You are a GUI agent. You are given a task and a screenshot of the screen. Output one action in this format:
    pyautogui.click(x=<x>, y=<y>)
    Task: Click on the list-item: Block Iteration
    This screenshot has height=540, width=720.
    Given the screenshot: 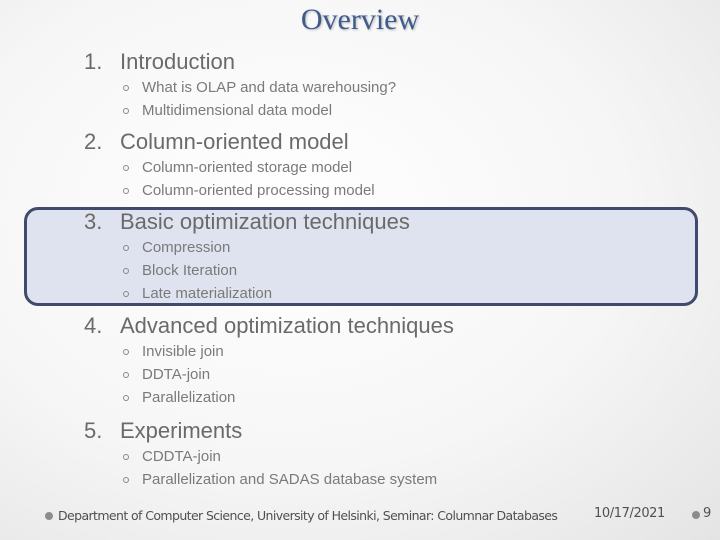 What is the action you would take?
    pyautogui.click(x=360, y=271)
    